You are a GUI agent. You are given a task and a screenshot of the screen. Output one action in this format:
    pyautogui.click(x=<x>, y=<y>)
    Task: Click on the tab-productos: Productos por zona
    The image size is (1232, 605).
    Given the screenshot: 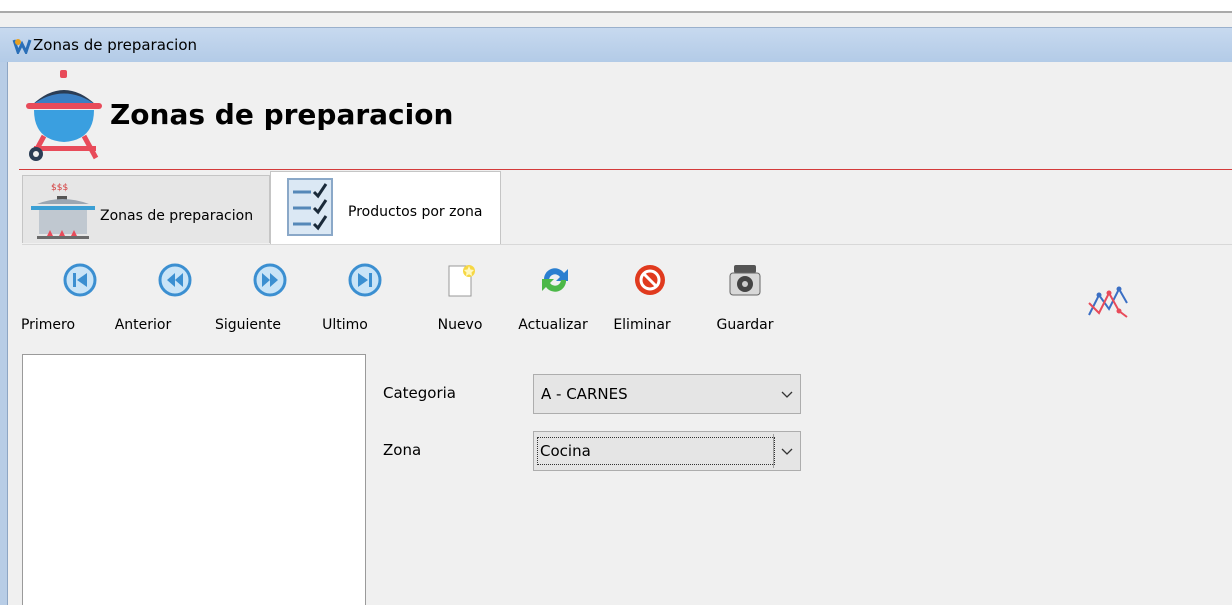 What is the action you would take?
    pyautogui.click(x=385, y=208)
    